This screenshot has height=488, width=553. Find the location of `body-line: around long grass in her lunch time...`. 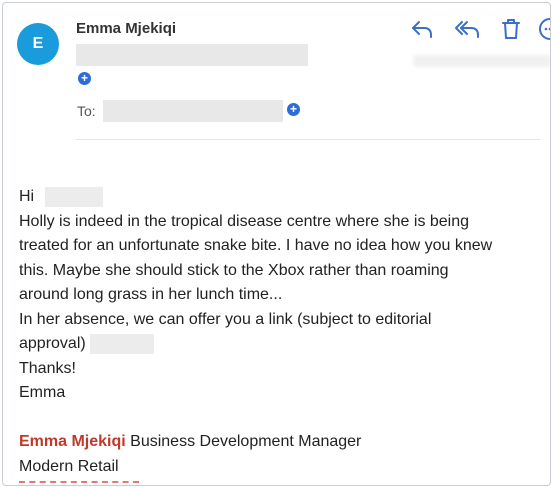

body-line: around long grass in her lunch time... is located at coordinates (151, 294).